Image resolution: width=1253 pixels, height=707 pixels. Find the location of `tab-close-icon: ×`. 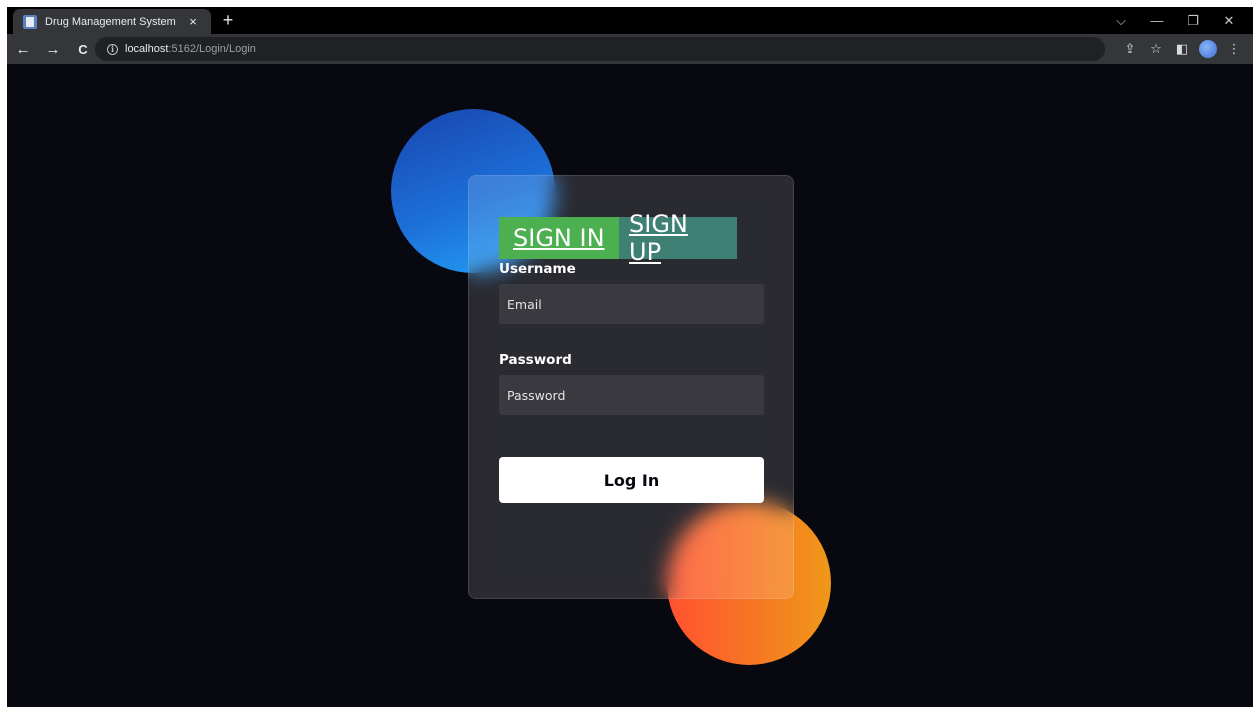

tab-close-icon: × is located at coordinates (193, 21).